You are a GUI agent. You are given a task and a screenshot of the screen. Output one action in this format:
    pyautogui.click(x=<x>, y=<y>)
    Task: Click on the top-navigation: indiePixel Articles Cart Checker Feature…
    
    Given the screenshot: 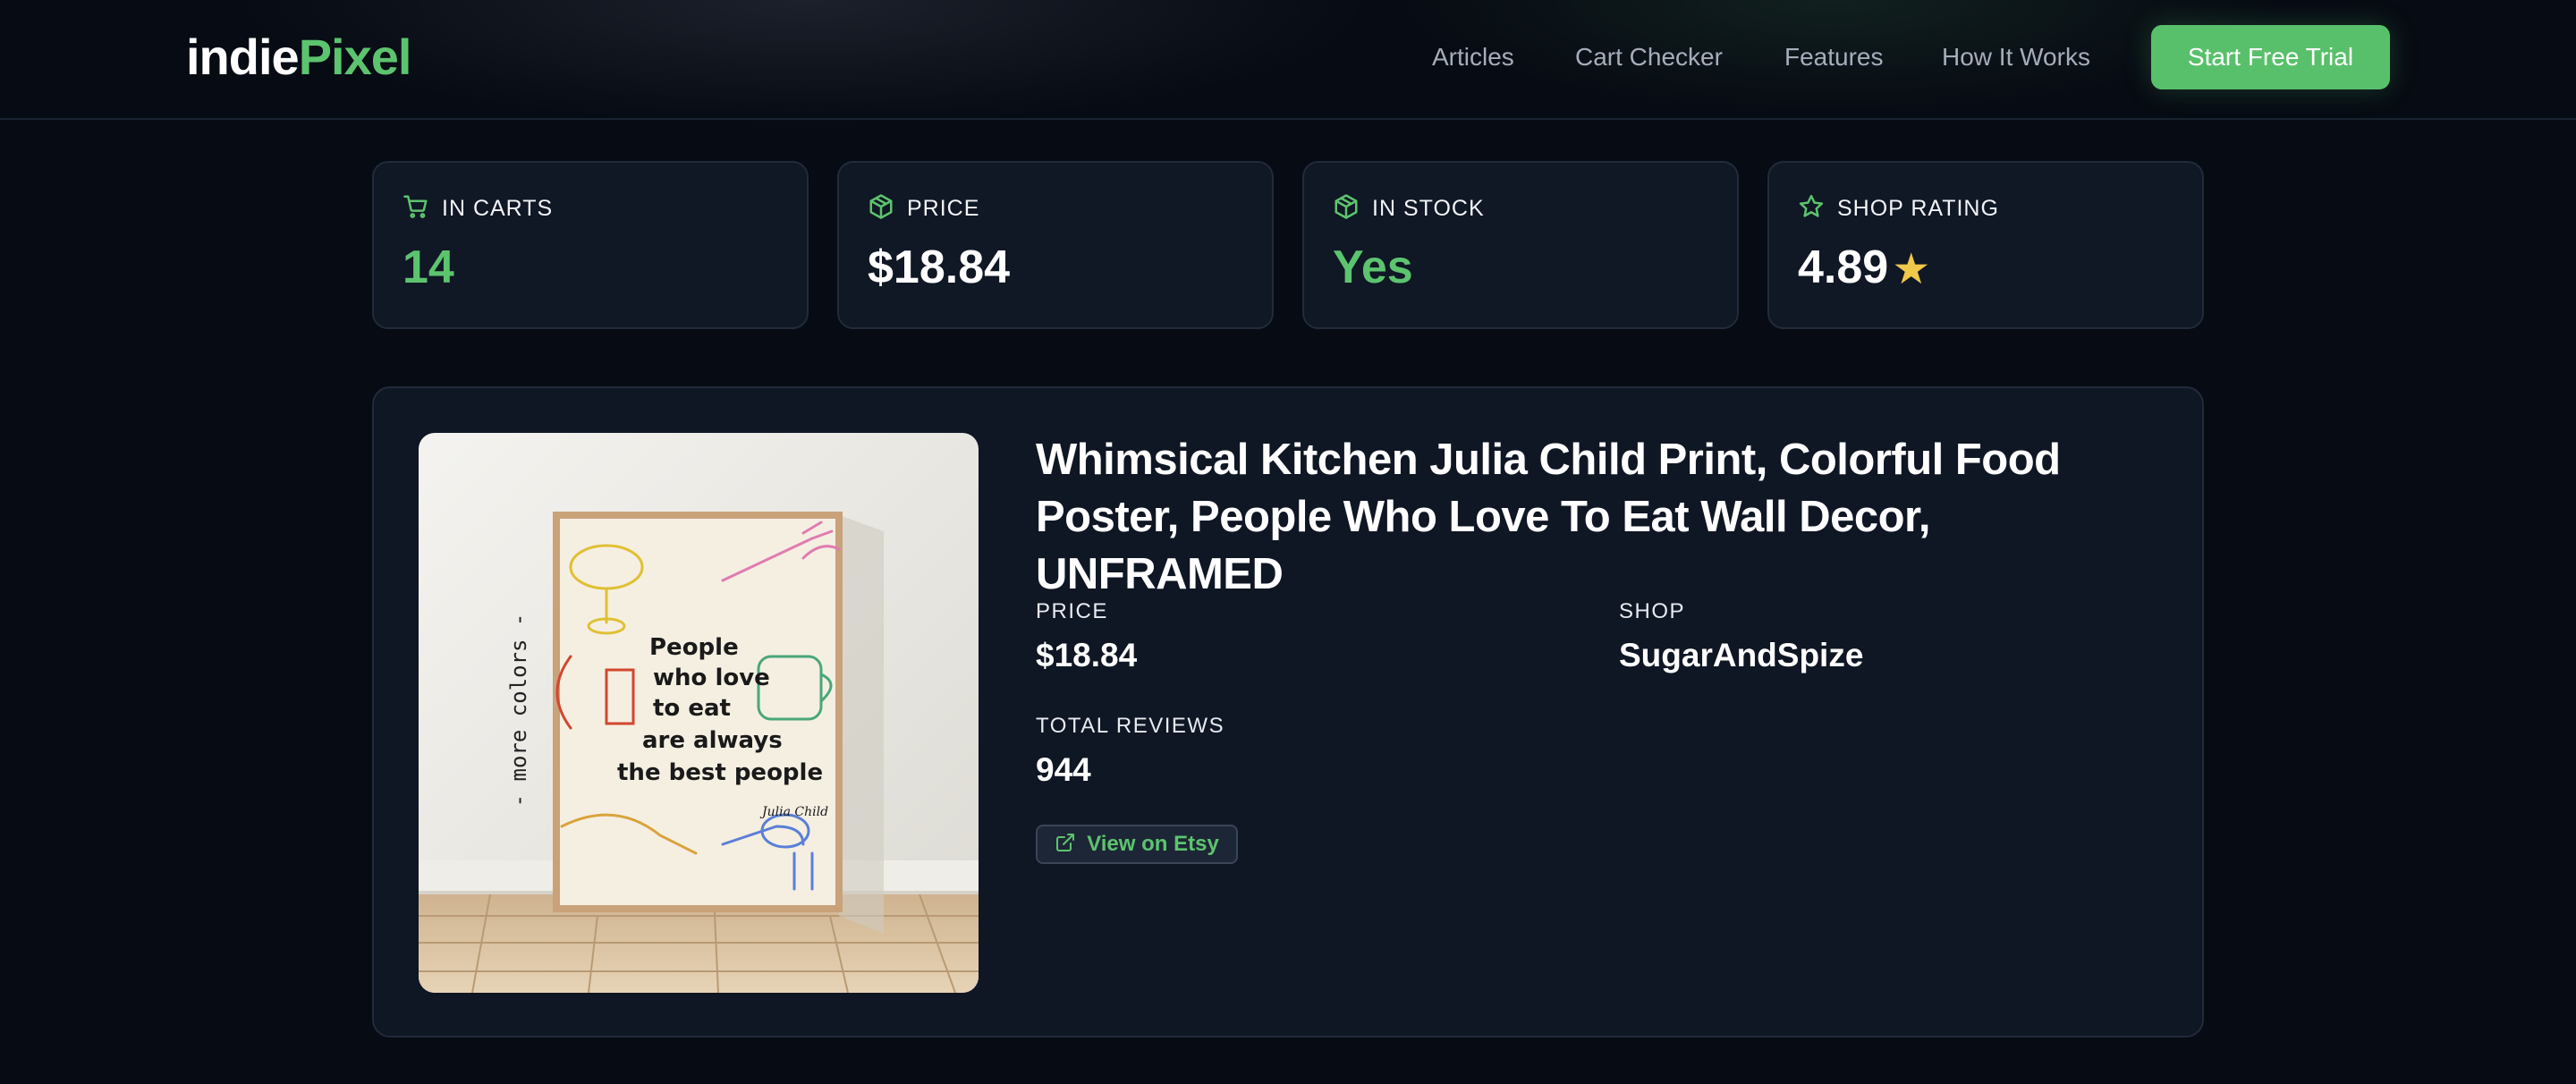 What is the action you would take?
    pyautogui.click(x=1288, y=60)
    